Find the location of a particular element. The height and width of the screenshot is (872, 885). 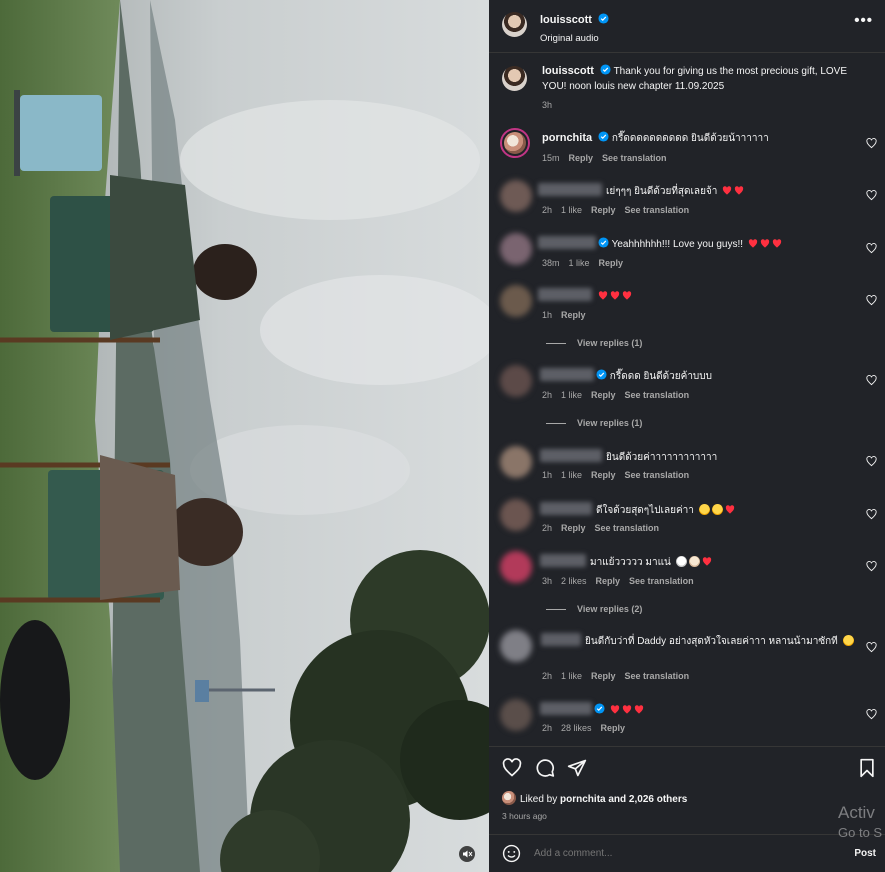

liked-by-prefix: Liked by is located at coordinates (539, 799).